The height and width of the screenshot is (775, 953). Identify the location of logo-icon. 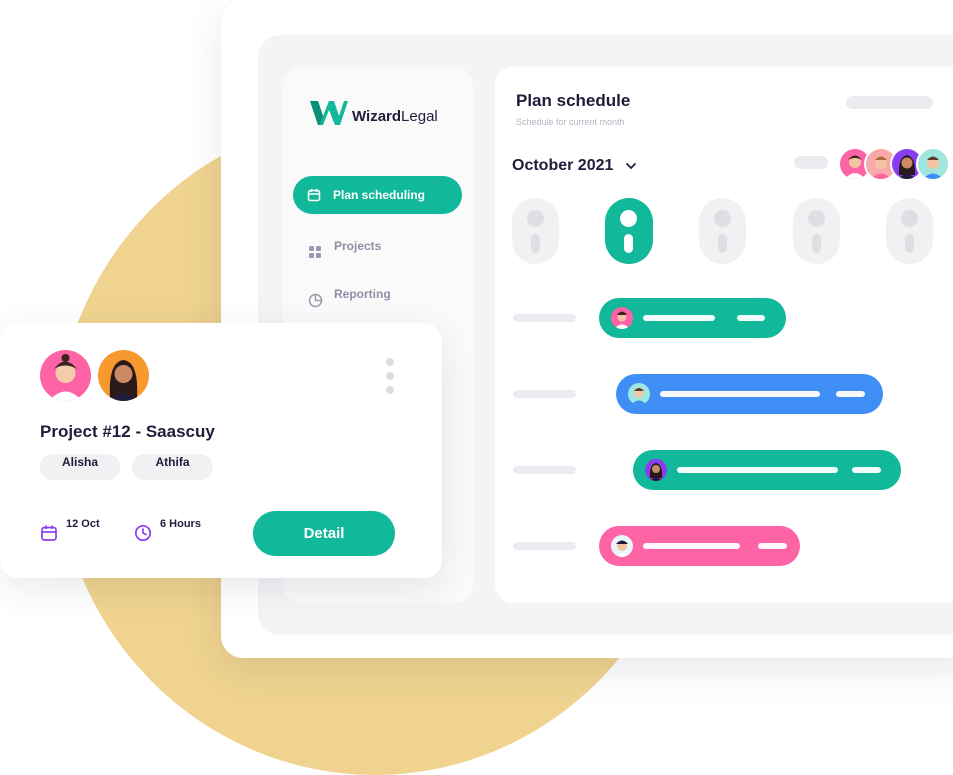
(329, 113).